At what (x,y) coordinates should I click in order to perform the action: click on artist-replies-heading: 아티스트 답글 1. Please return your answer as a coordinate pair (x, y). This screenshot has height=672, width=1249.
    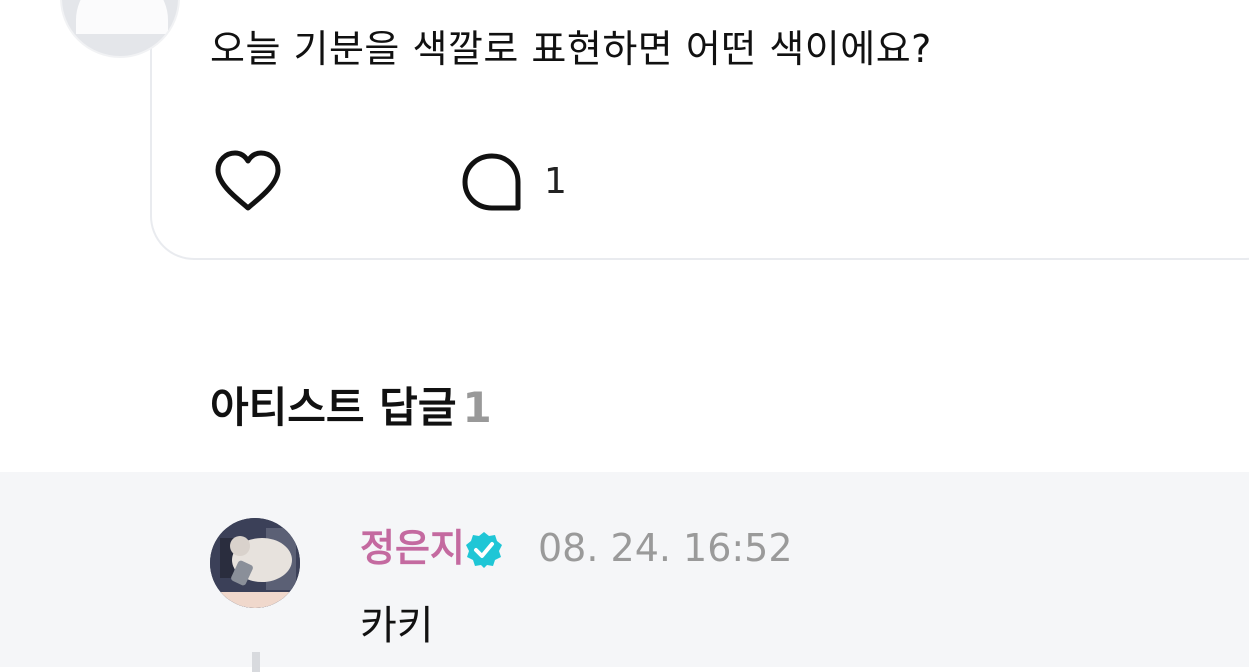
    Looking at the image, I should click on (351, 408).